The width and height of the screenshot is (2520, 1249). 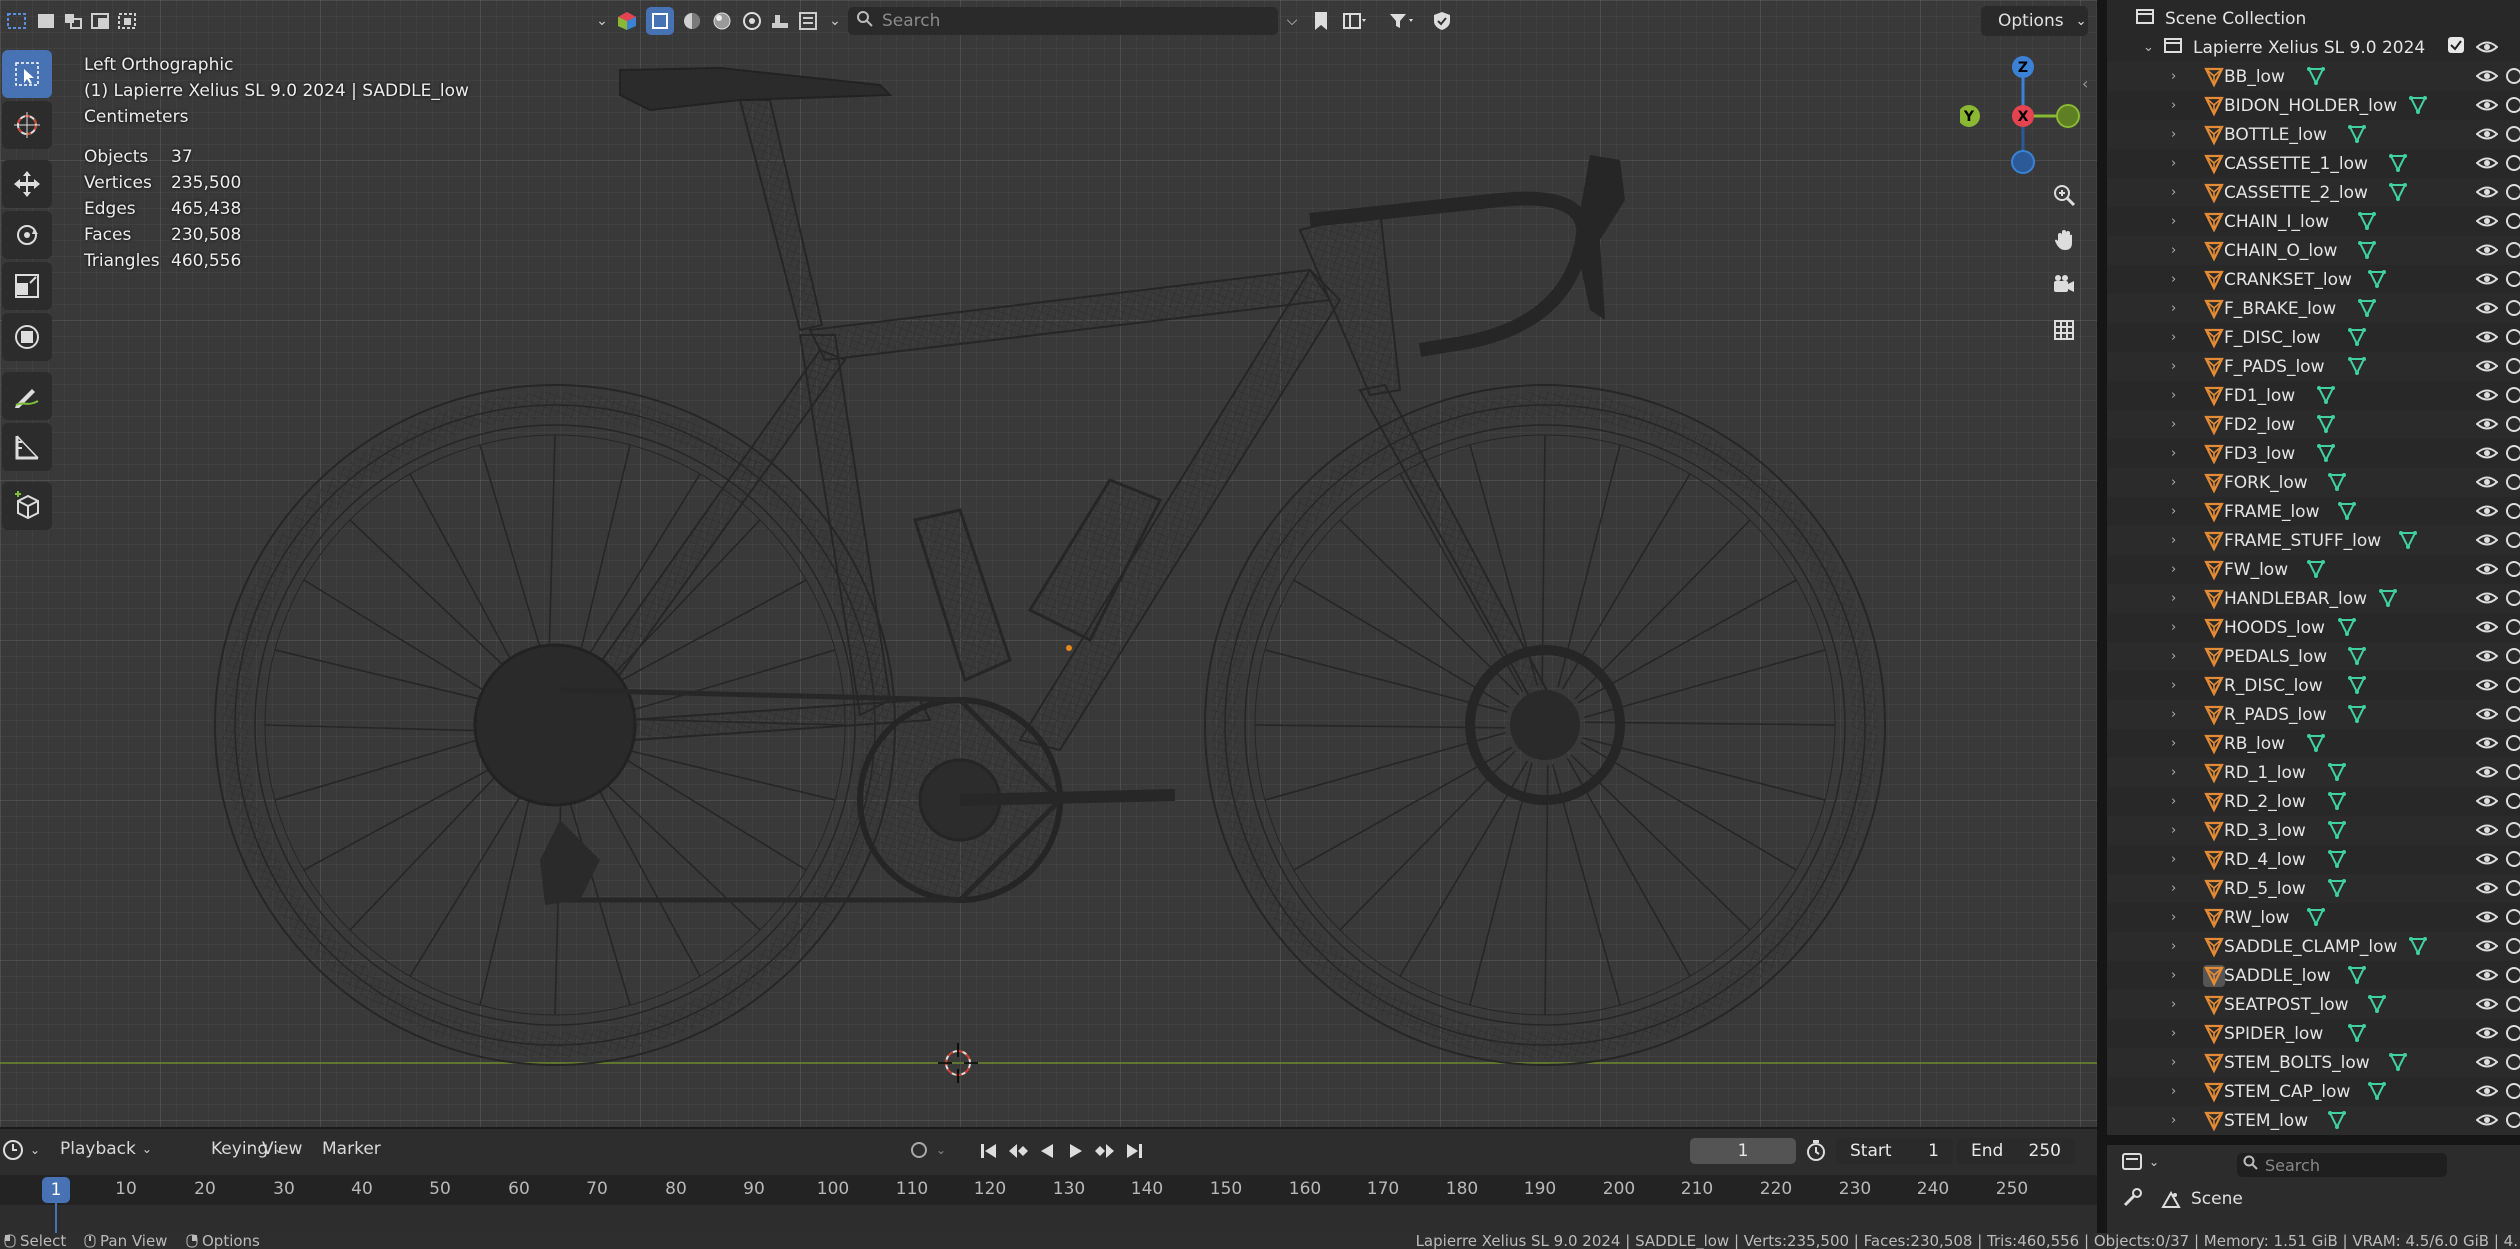 What do you see at coordinates (2313, 337) in the screenshot?
I see `outliner-object-row: › F_DISC_low` at bounding box center [2313, 337].